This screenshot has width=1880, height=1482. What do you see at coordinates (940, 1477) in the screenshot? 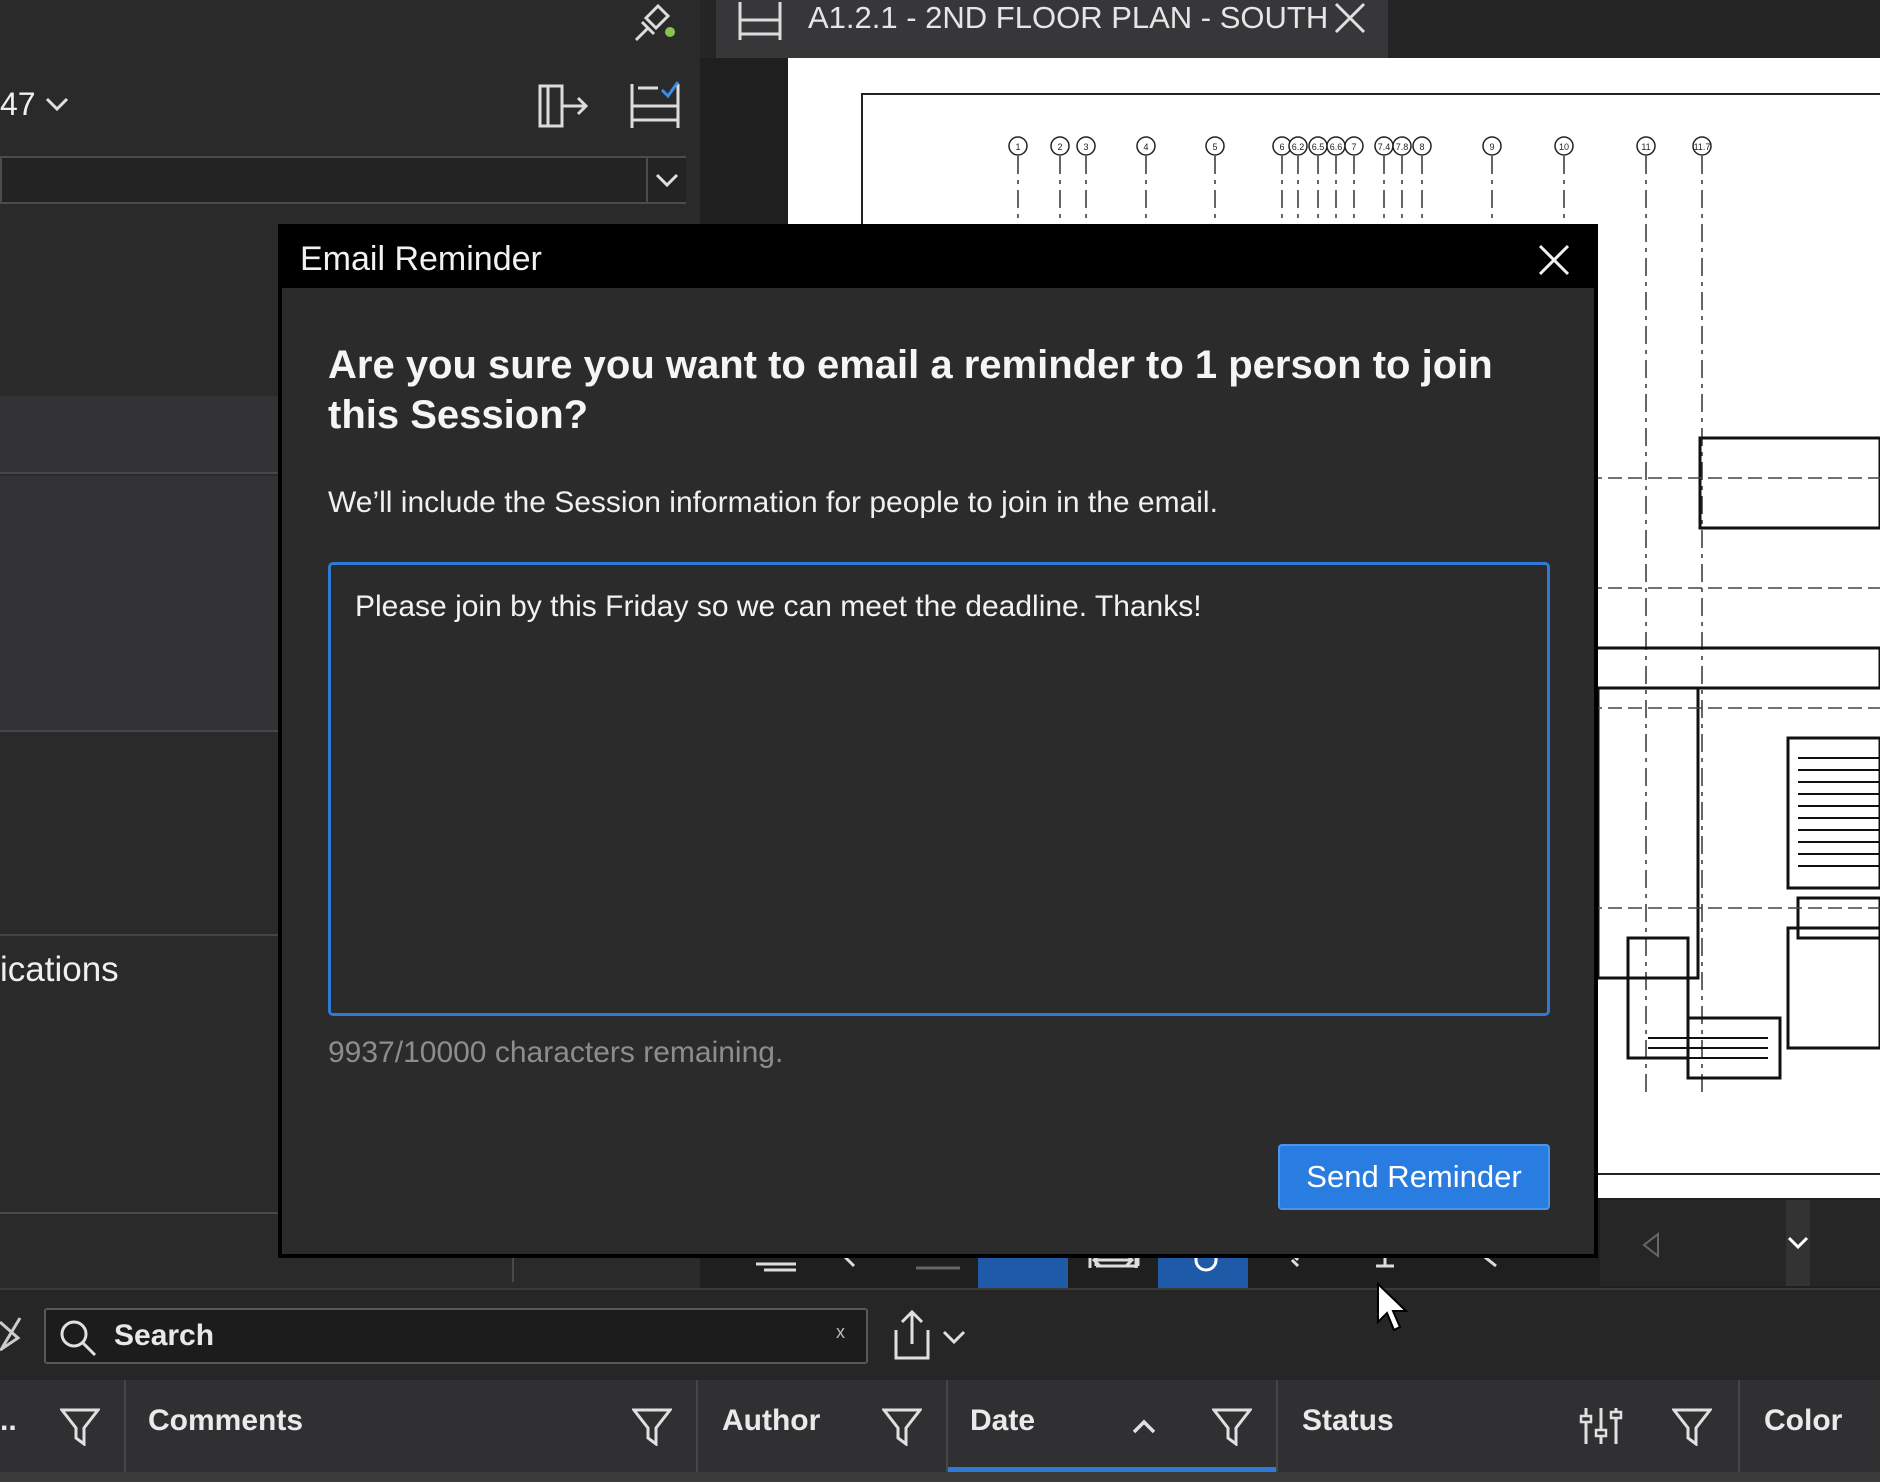
I see `table-body-top` at bounding box center [940, 1477].